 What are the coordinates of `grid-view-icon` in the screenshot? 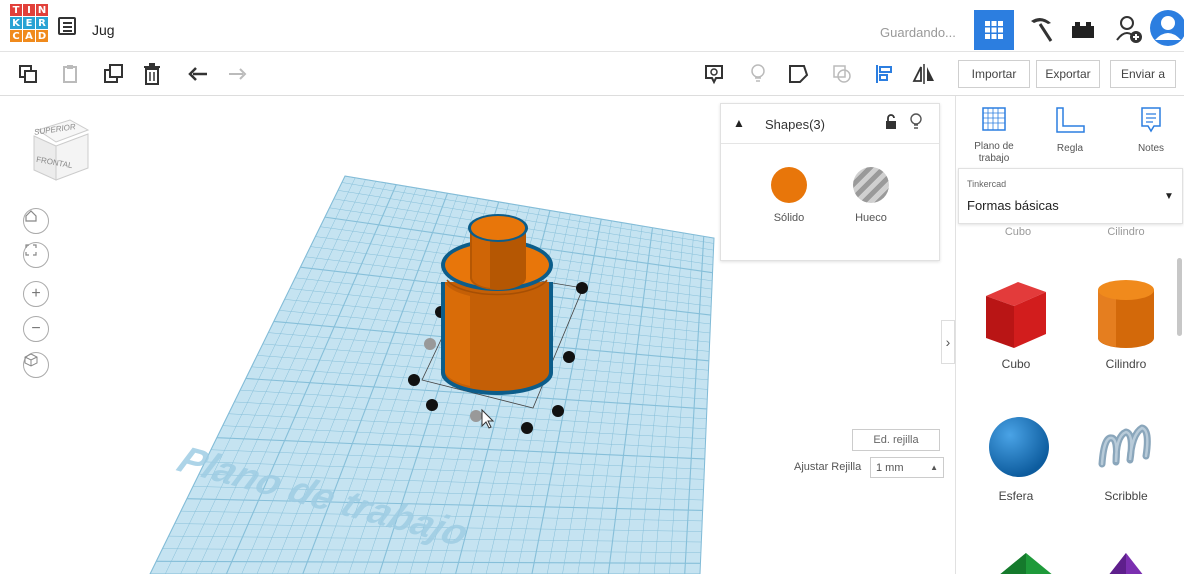 It's located at (994, 30).